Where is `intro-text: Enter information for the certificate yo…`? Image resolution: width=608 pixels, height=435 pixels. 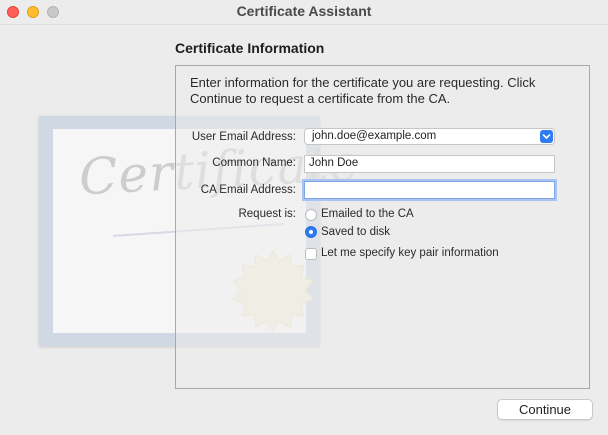
intro-text: Enter information for the certificate yo… is located at coordinates (363, 90).